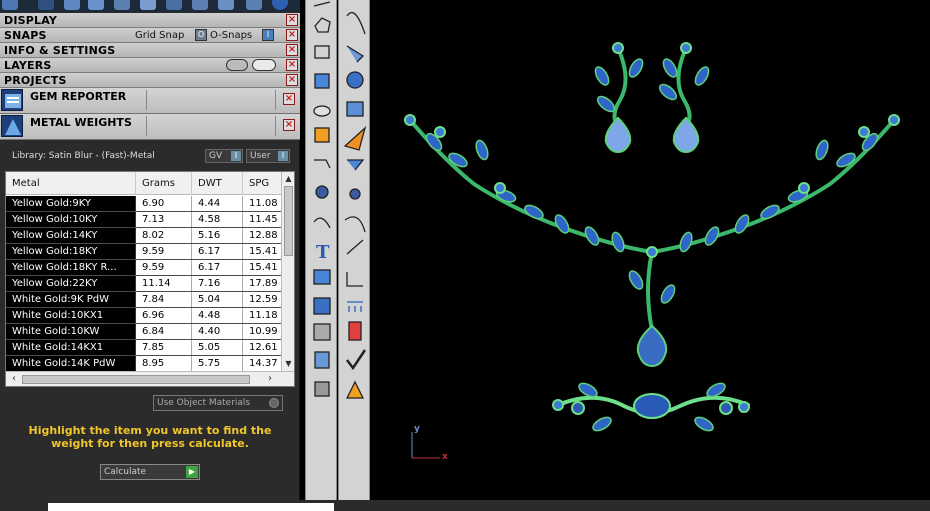 The height and width of the screenshot is (511, 930). I want to click on user-toggle: User I, so click(268, 156).